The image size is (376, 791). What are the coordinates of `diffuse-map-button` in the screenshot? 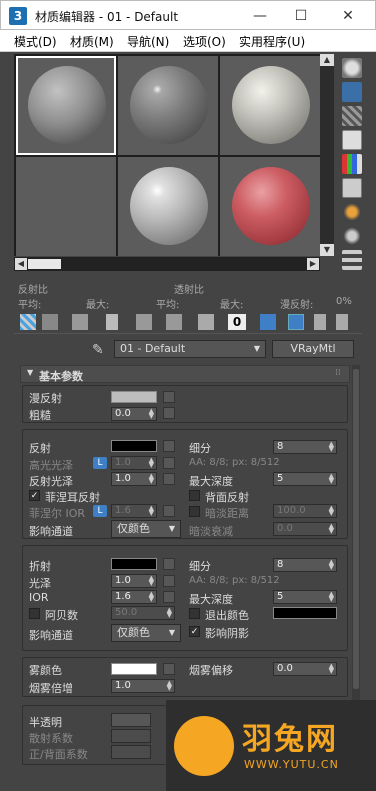 It's located at (169, 397).